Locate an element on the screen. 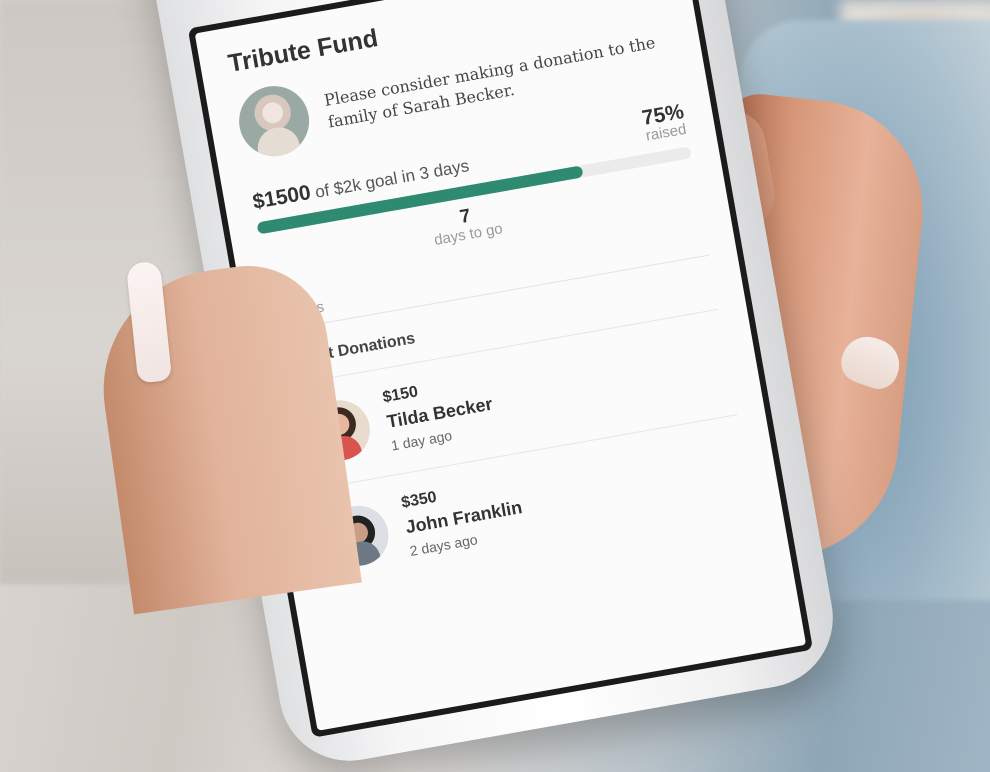  percent-block: 75% raised is located at coordinates (664, 123).